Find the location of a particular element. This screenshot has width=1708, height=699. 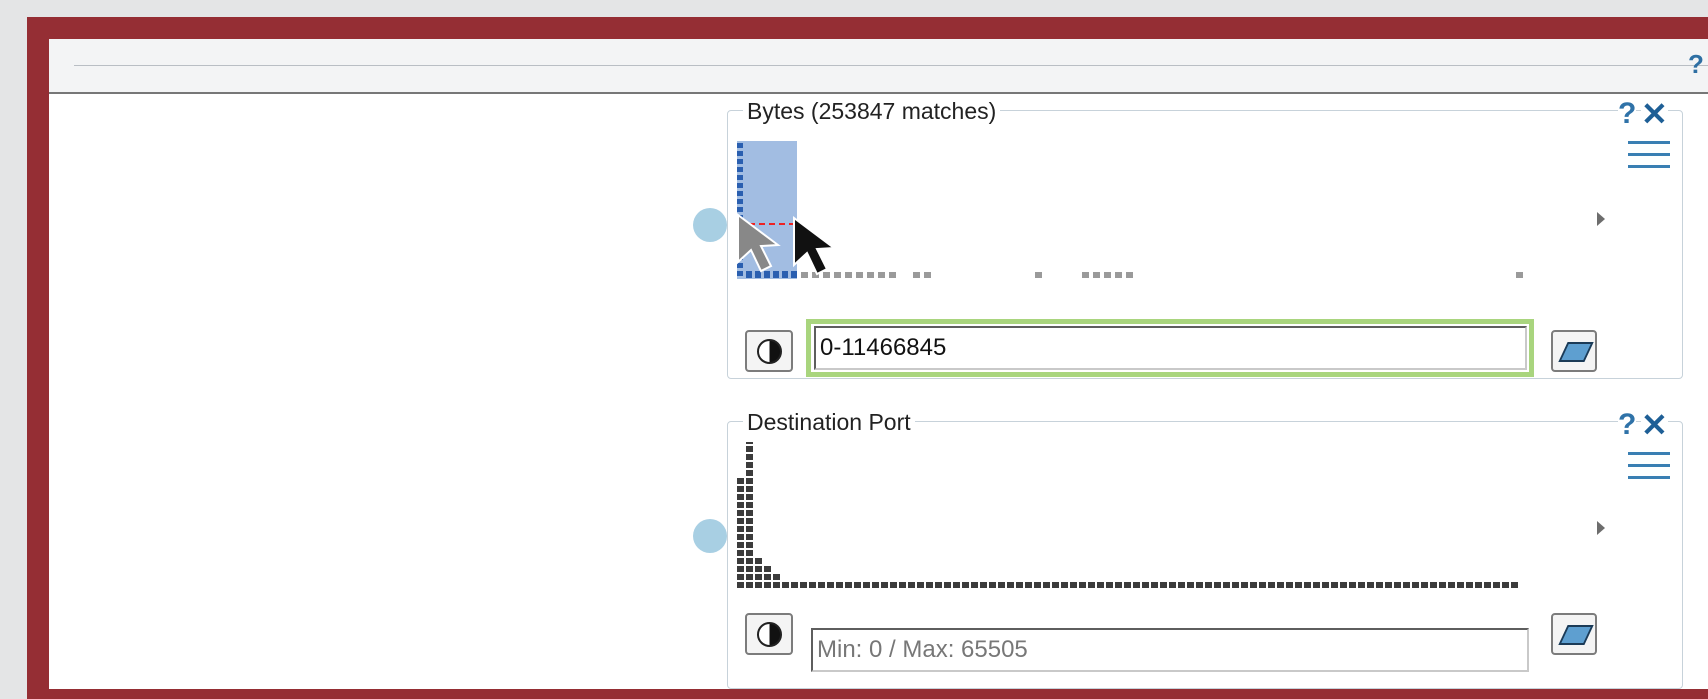

toolbar-divider is located at coordinates (891, 65).